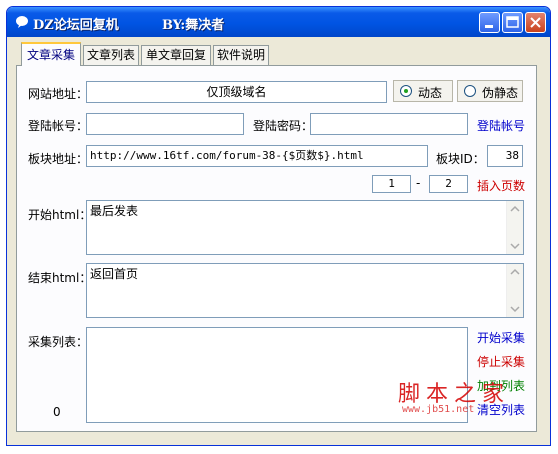  Describe the element at coordinates (501, 125) in the screenshot. I see `login-link: 登陆帐号` at that location.